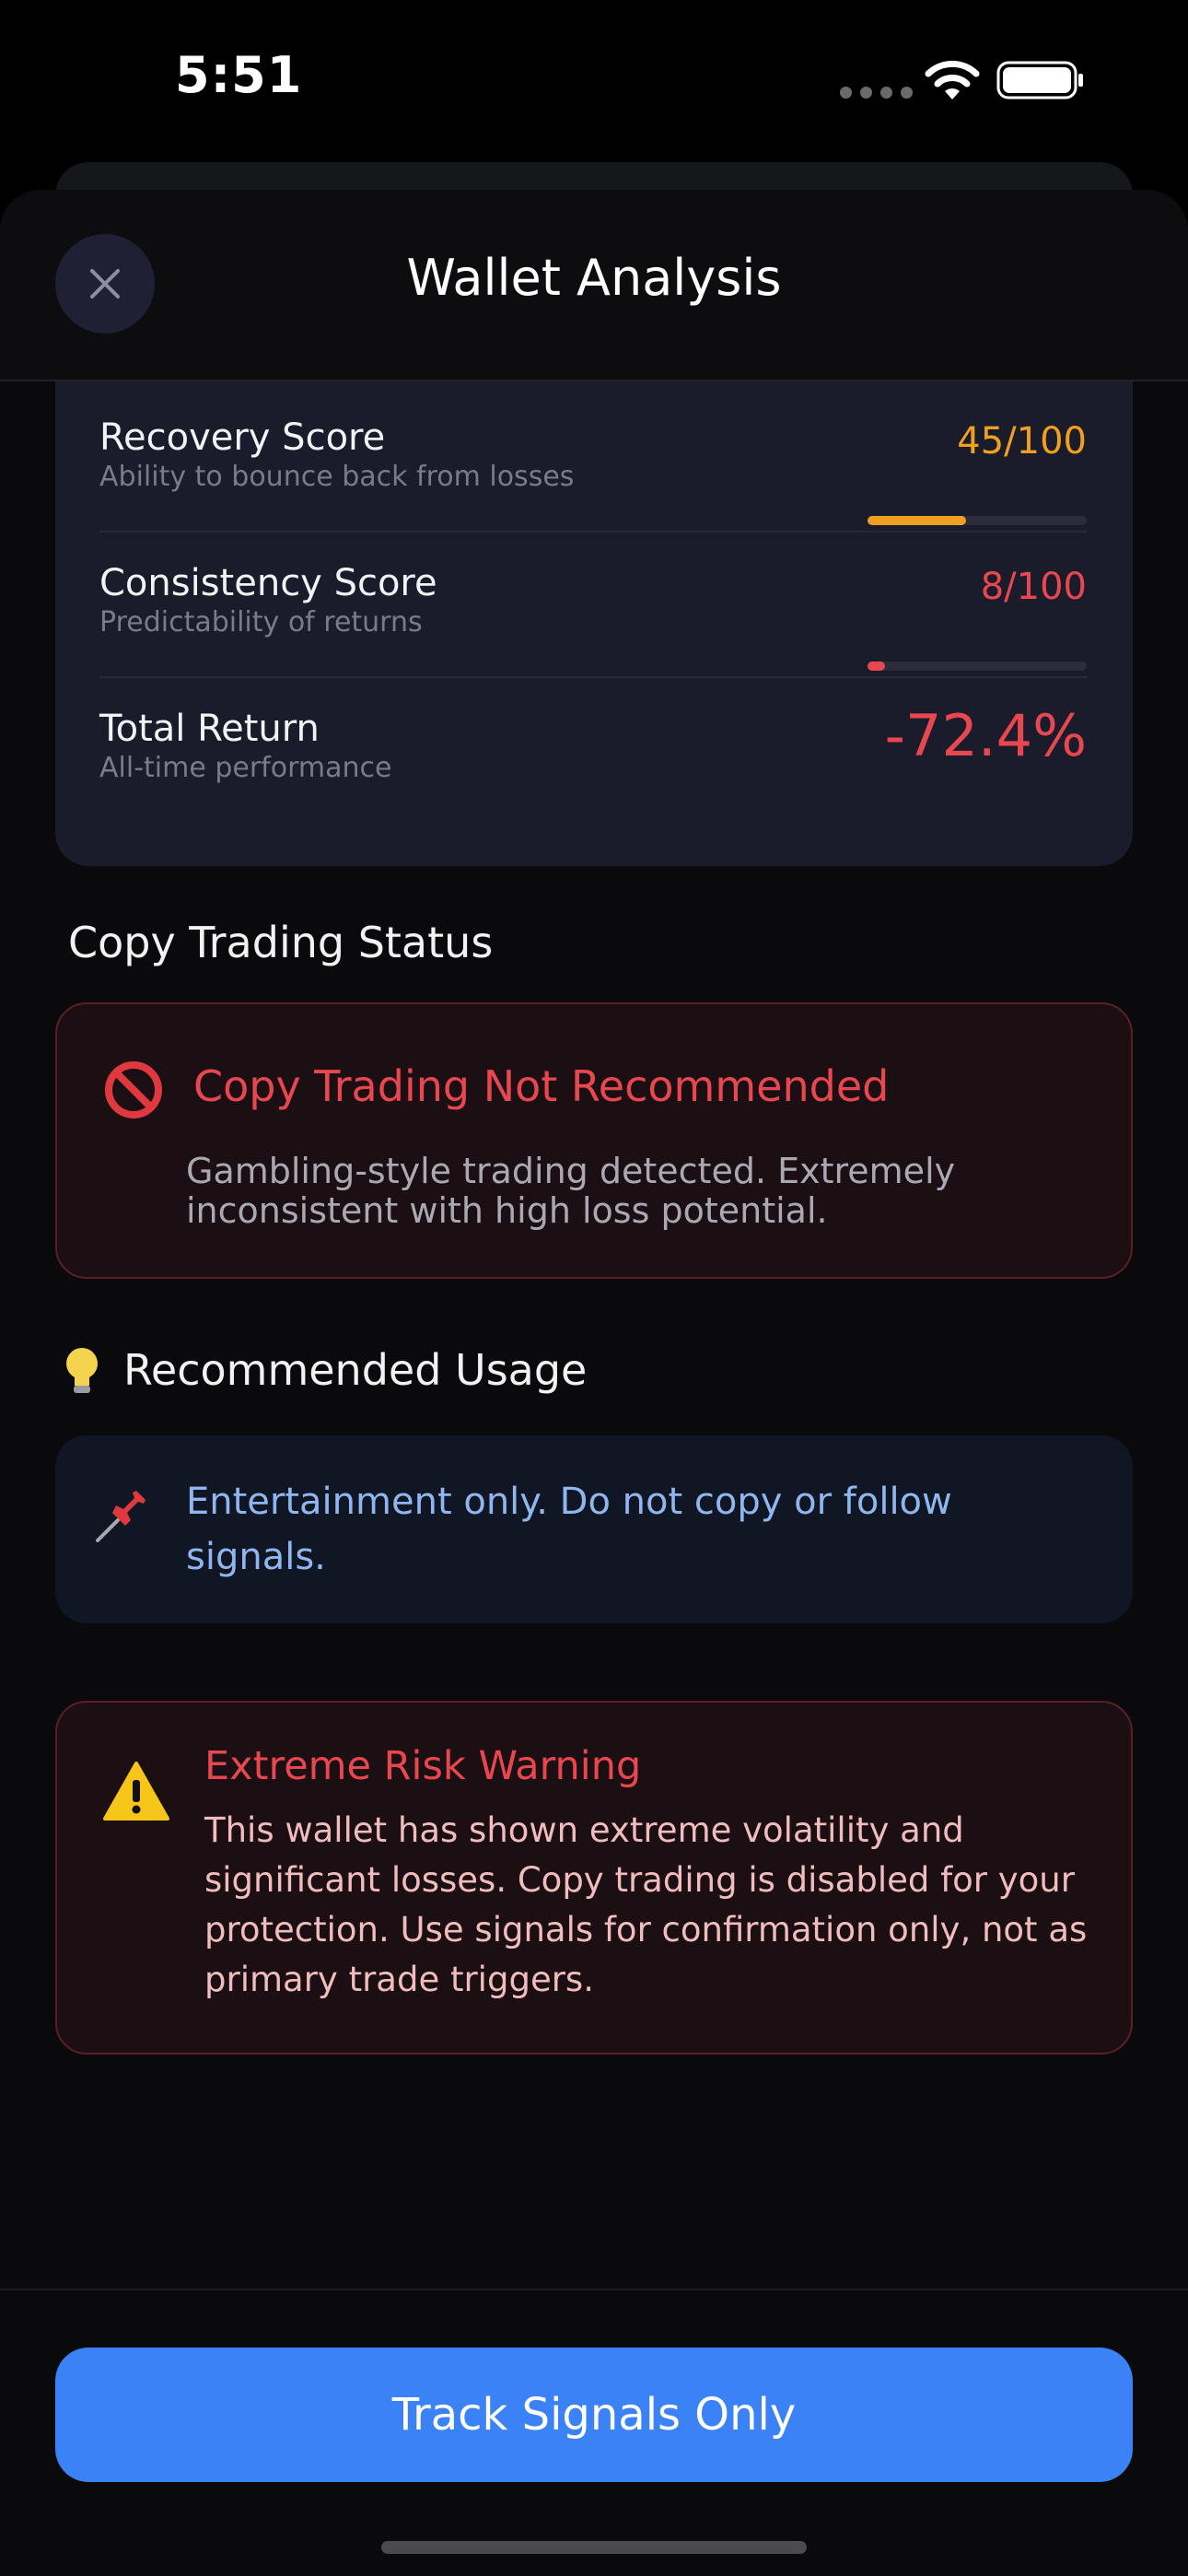 This screenshot has width=1188, height=2576. What do you see at coordinates (136, 1791) in the screenshot?
I see `warning-icon` at bounding box center [136, 1791].